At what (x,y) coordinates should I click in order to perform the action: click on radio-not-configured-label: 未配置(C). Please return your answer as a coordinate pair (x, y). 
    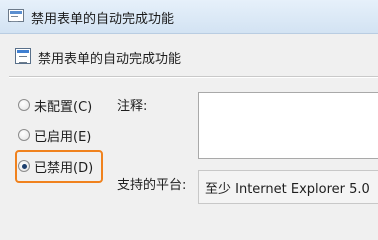
    Looking at the image, I should click on (63, 107).